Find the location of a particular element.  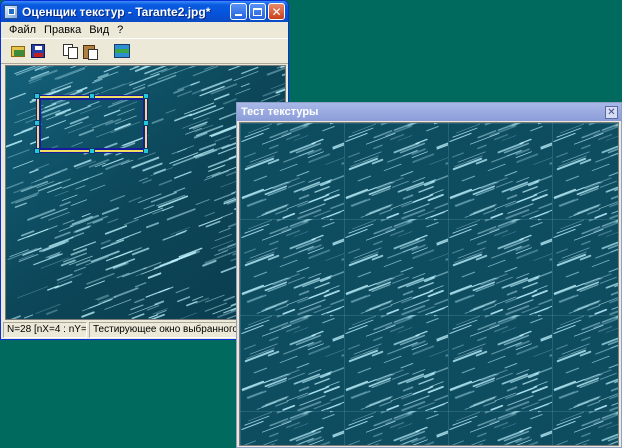

paste-button is located at coordinates (90, 51).